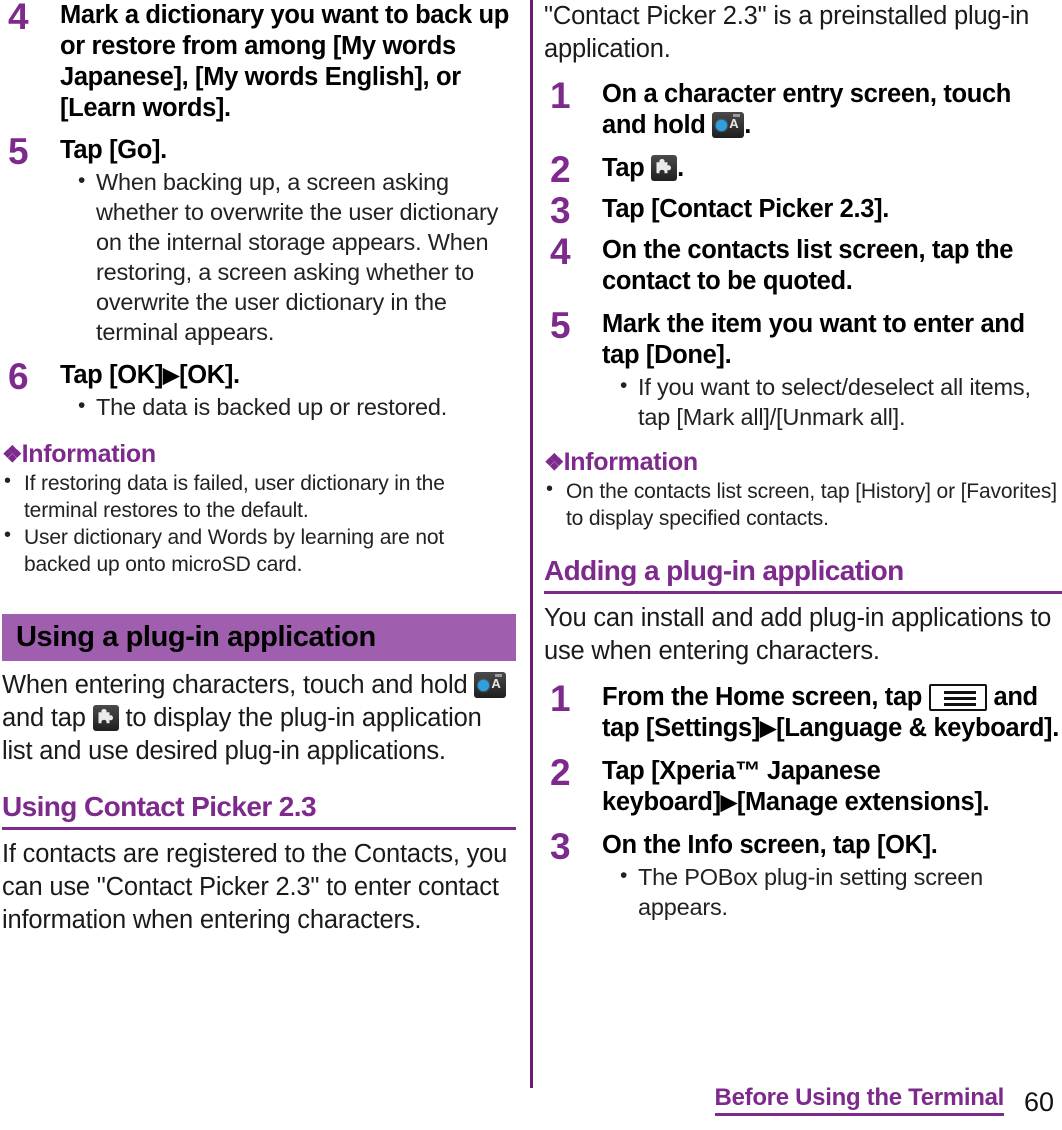 The height and width of the screenshot is (1130, 1062). I want to click on footer-chapter-label: Before Using the Terminal, so click(859, 1100).